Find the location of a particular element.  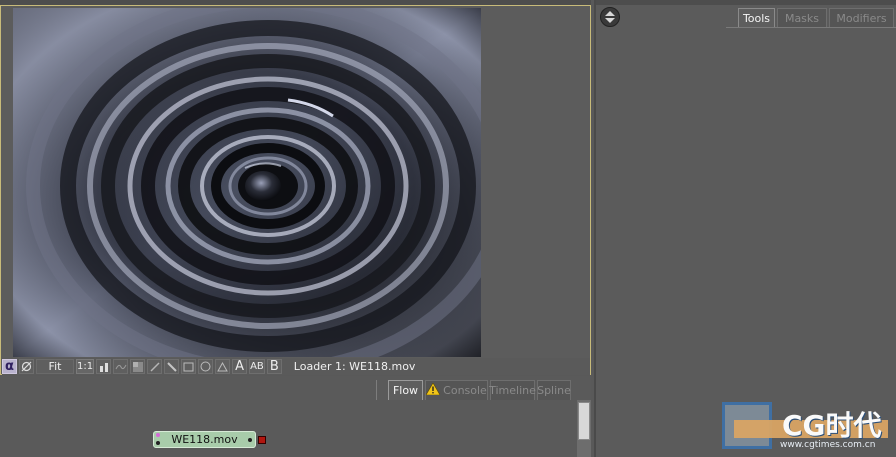

zoom-1to1-button: 1:1 is located at coordinates (85, 366).